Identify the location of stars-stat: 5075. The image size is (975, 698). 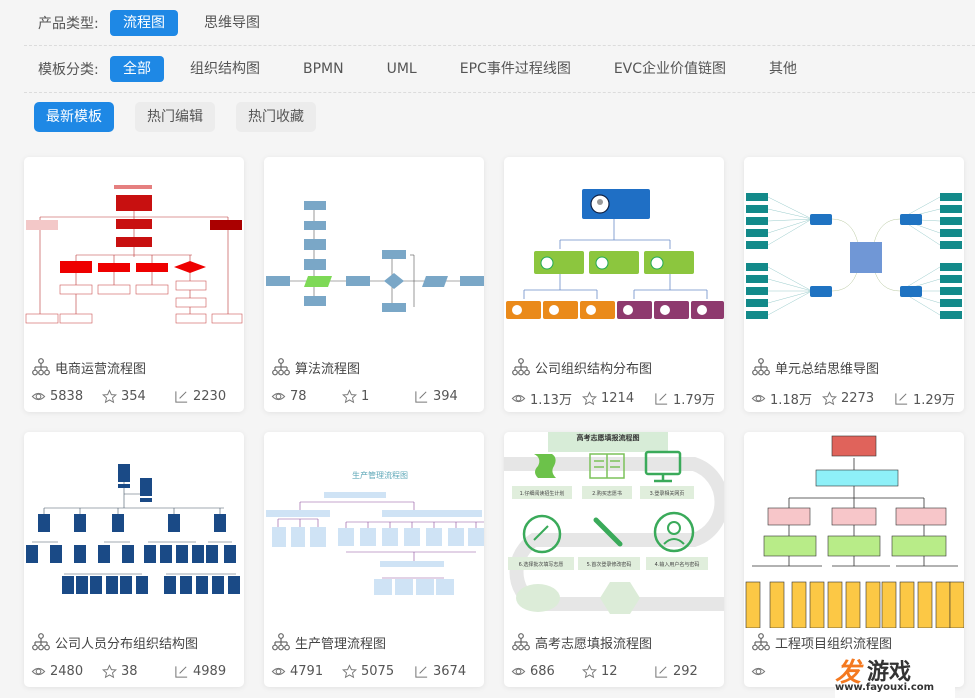
(378, 671).